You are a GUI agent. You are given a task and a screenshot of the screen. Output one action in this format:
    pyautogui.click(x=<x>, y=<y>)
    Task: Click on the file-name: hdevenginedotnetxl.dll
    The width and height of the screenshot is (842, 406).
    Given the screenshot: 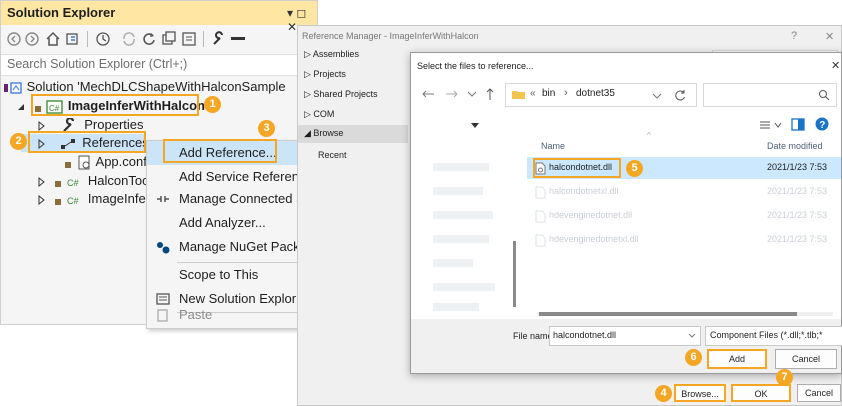 What is the action you would take?
    pyautogui.click(x=594, y=239)
    